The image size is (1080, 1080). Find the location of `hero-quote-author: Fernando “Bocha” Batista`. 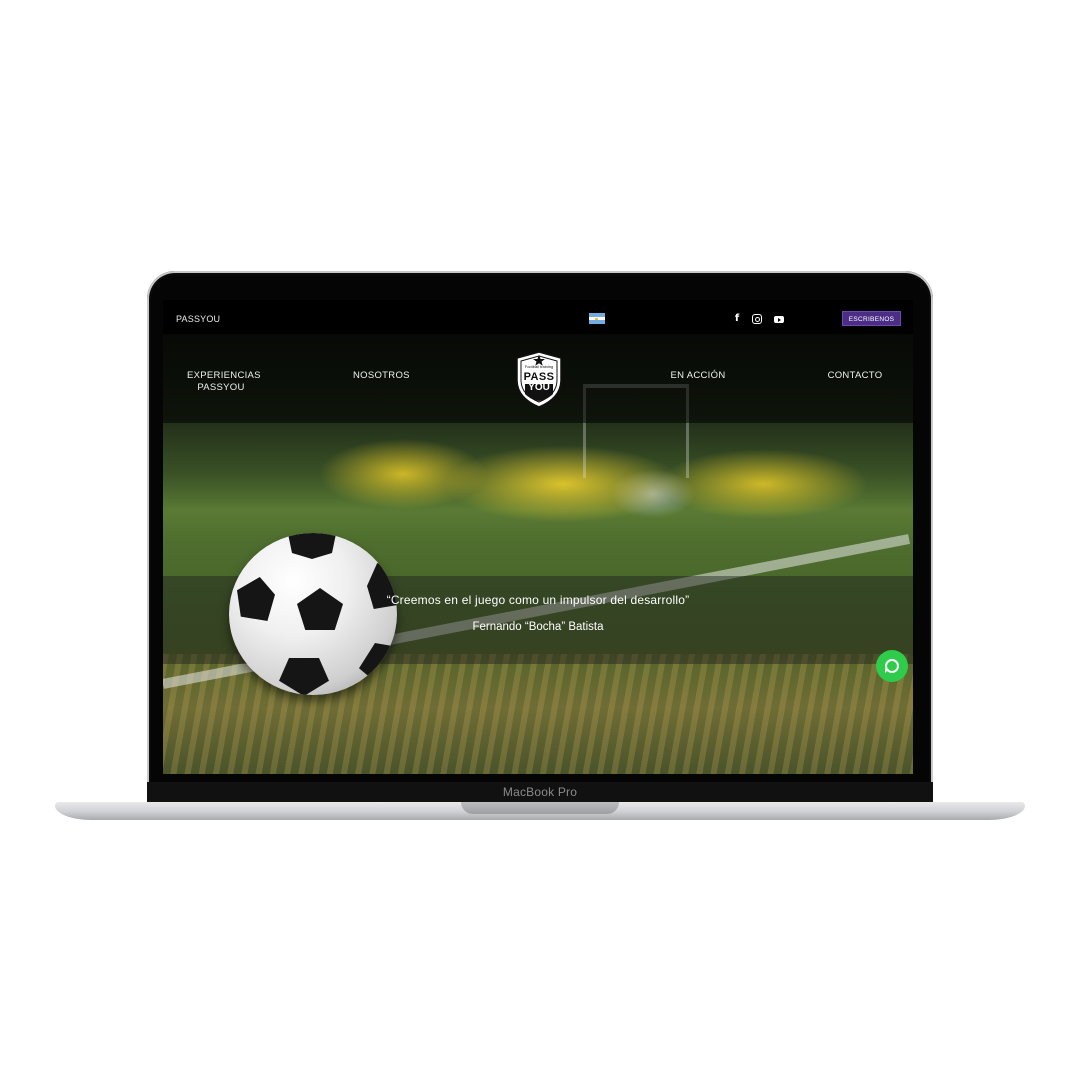

hero-quote-author: Fernando “Bocha” Batista is located at coordinates (538, 627).